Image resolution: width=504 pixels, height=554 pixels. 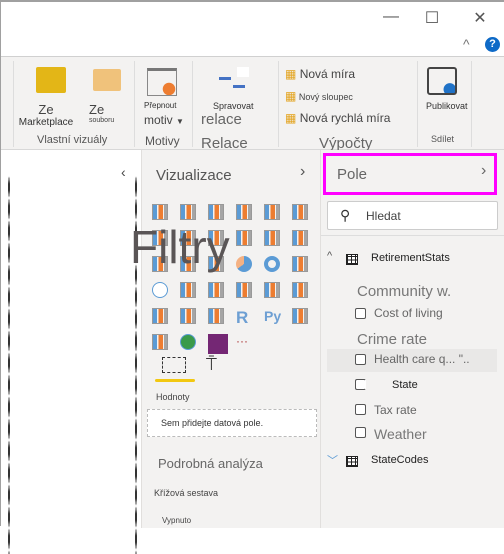 What do you see at coordinates (160, 264) in the screenshot?
I see `waterfall-visual-icon` at bounding box center [160, 264].